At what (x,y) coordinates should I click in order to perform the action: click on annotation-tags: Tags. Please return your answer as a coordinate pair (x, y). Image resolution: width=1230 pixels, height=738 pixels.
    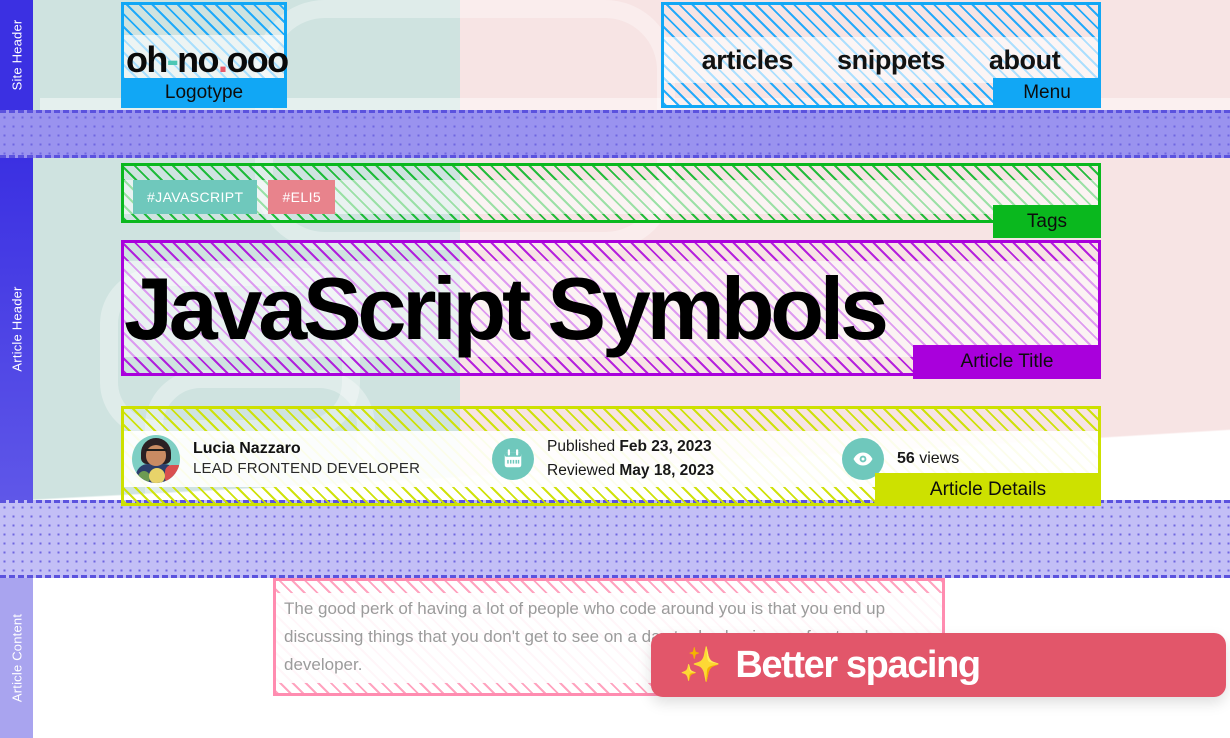
    Looking at the image, I should click on (1047, 221).